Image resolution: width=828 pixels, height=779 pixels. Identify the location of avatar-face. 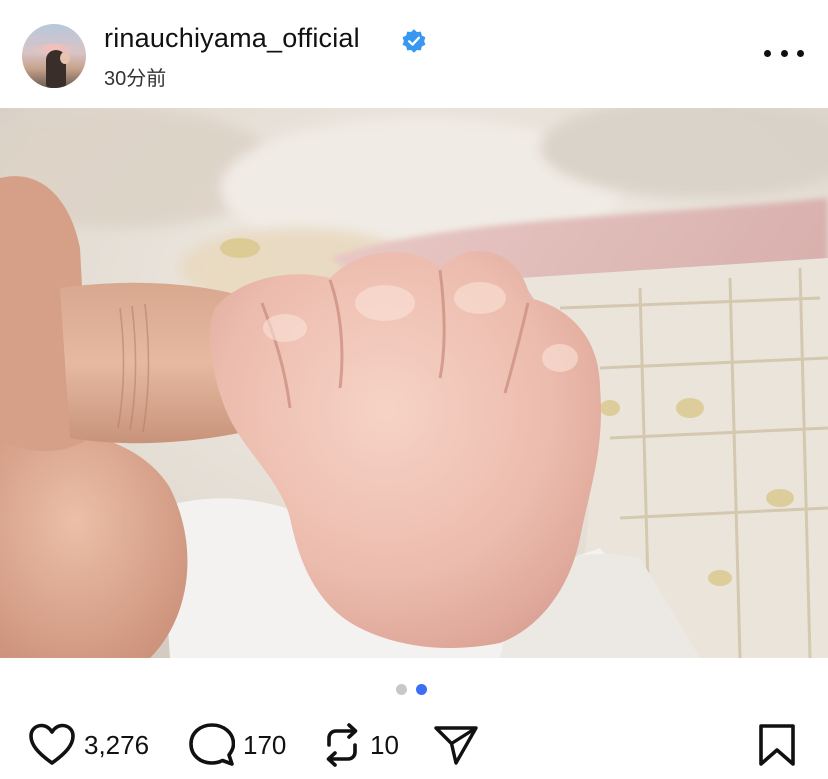
(65, 58).